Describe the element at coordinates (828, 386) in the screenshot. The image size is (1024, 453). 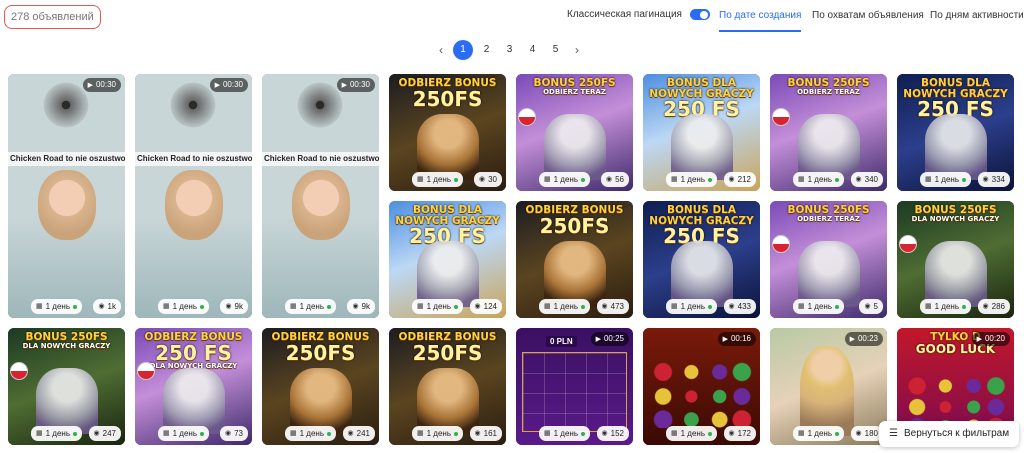
I see `ad-card: ▶ 00:23 ▦ 1 день ◉ 180` at that location.